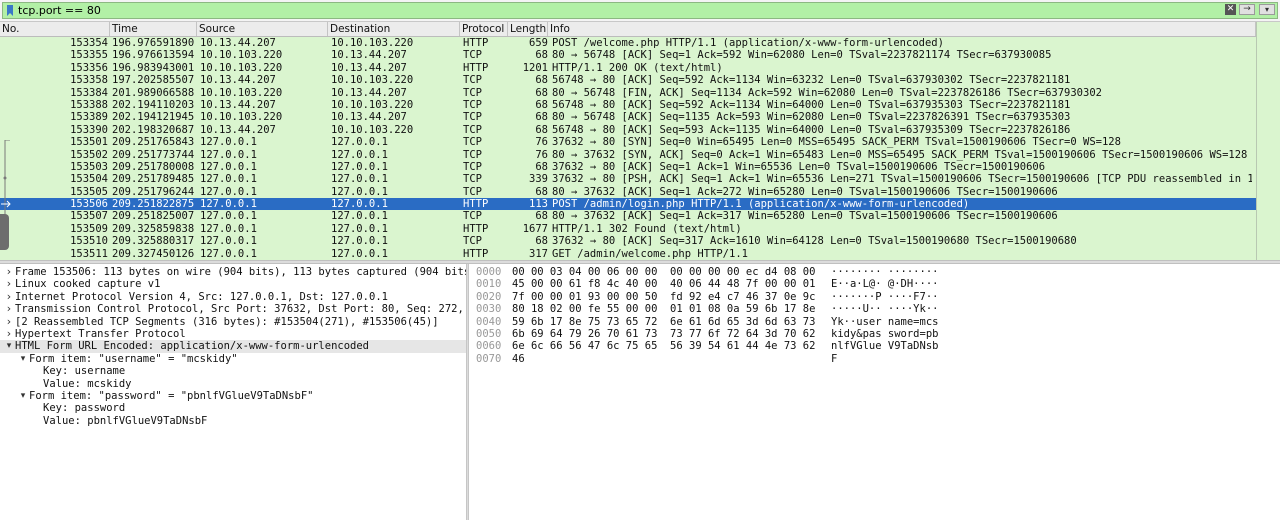 The height and width of the screenshot is (520, 1280). I want to click on column-header-no: No., so click(55, 29).